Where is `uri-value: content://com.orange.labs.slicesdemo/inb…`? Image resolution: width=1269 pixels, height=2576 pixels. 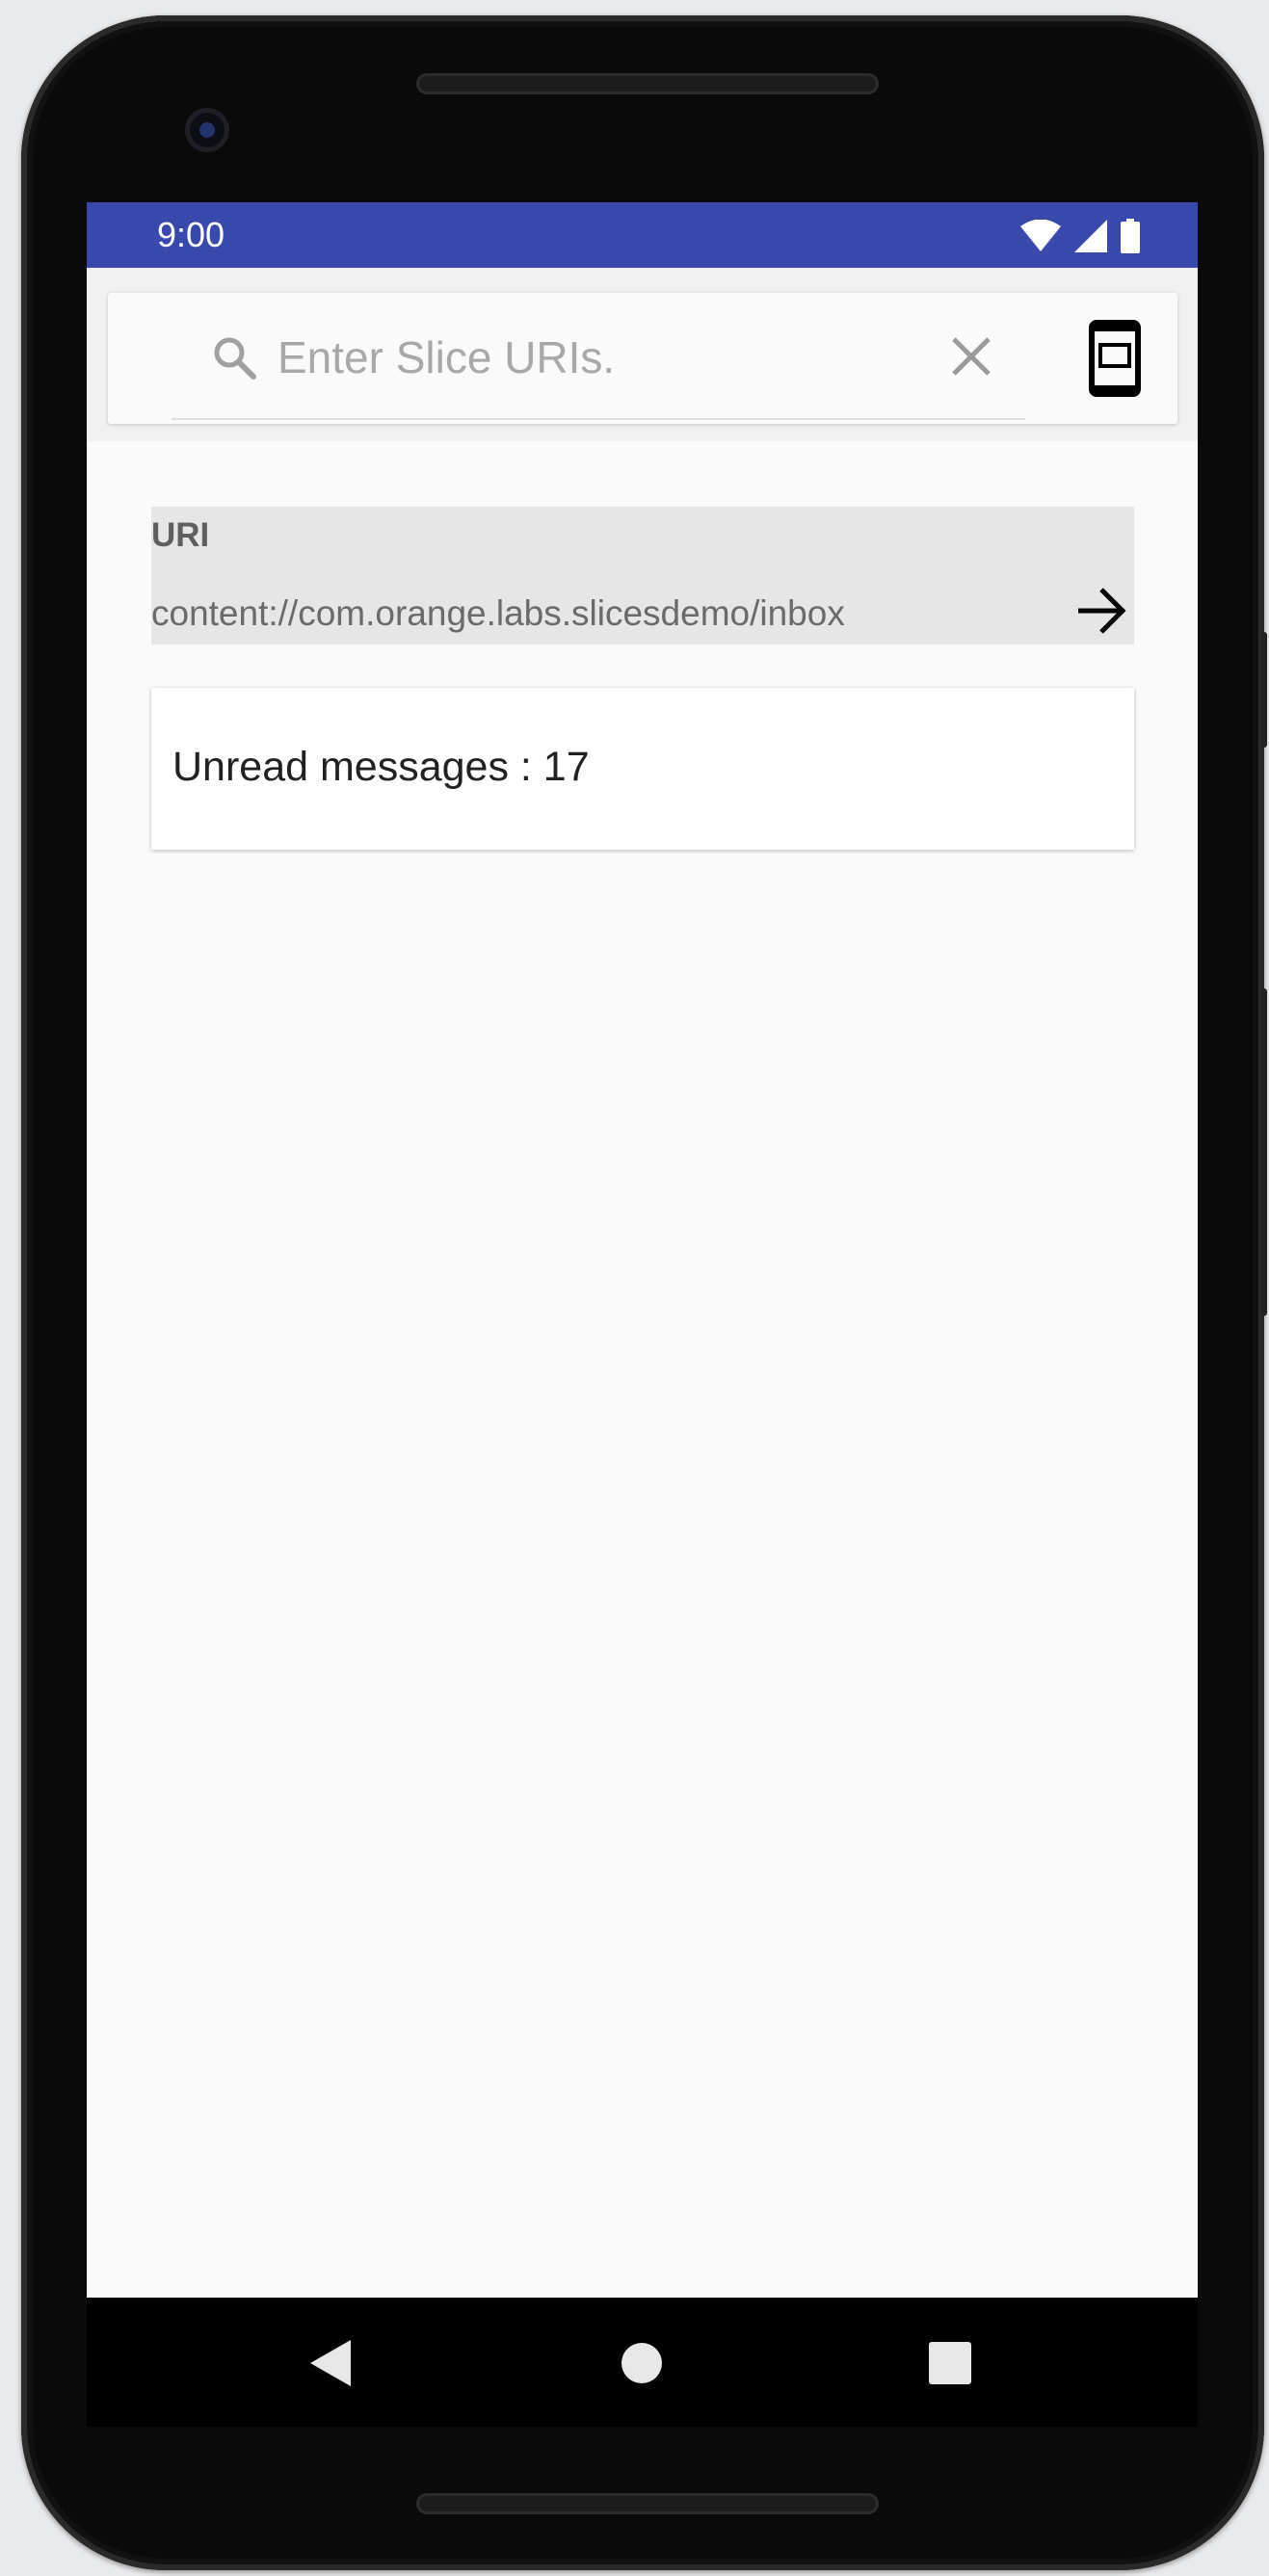 uri-value: content://com.orange.labs.slicesdemo/inb… is located at coordinates (498, 613).